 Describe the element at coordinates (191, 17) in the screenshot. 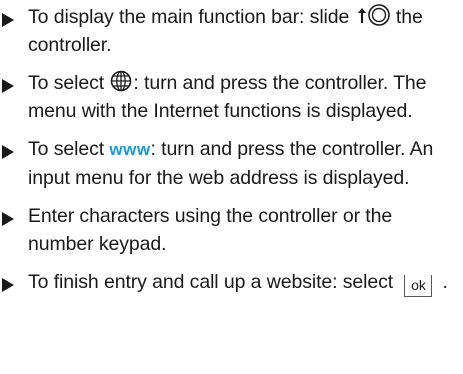

I see `step-text-before: To display the main function bar: slide` at that location.